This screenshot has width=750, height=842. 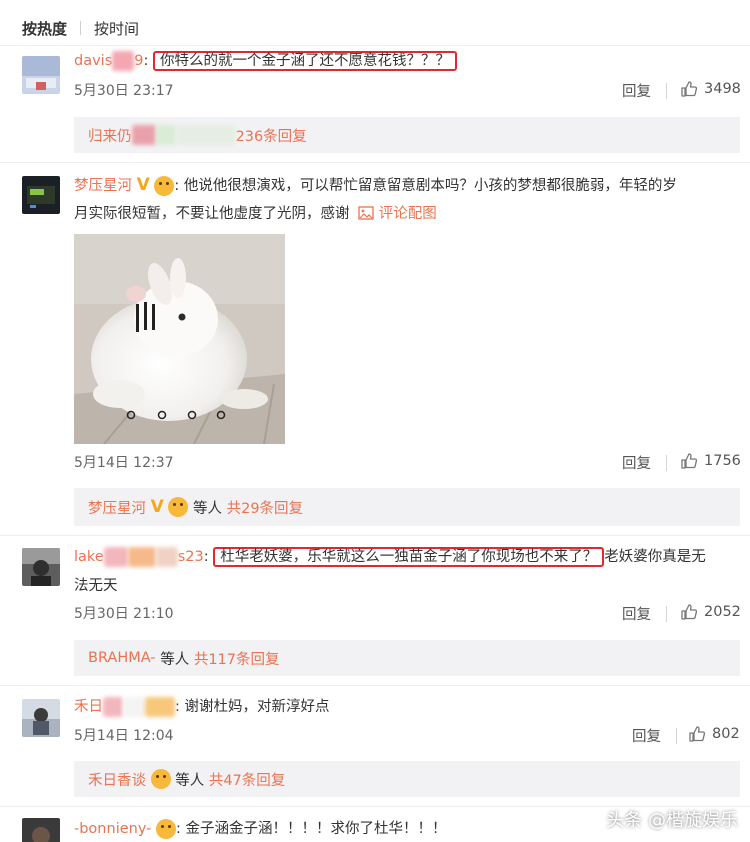 What do you see at coordinates (124, 707) in the screenshot?
I see `comment-username: 禾日` at bounding box center [124, 707].